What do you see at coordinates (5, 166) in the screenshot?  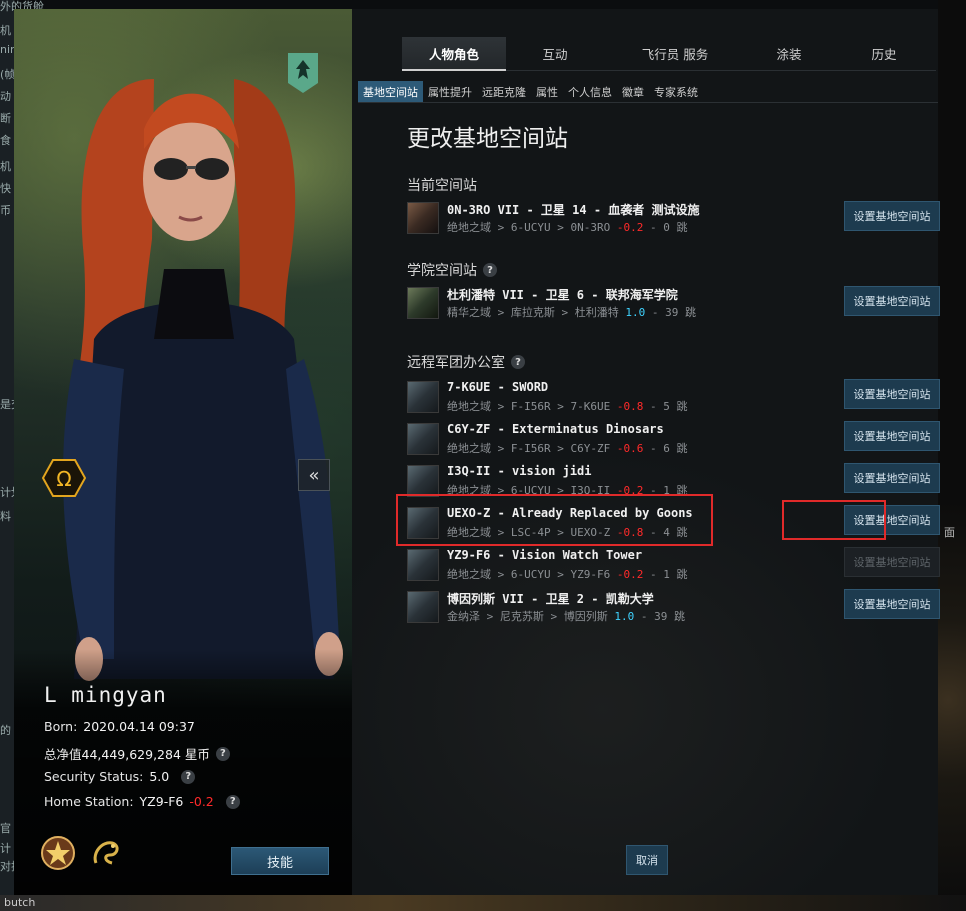 I see `bg-text: 机` at bounding box center [5, 166].